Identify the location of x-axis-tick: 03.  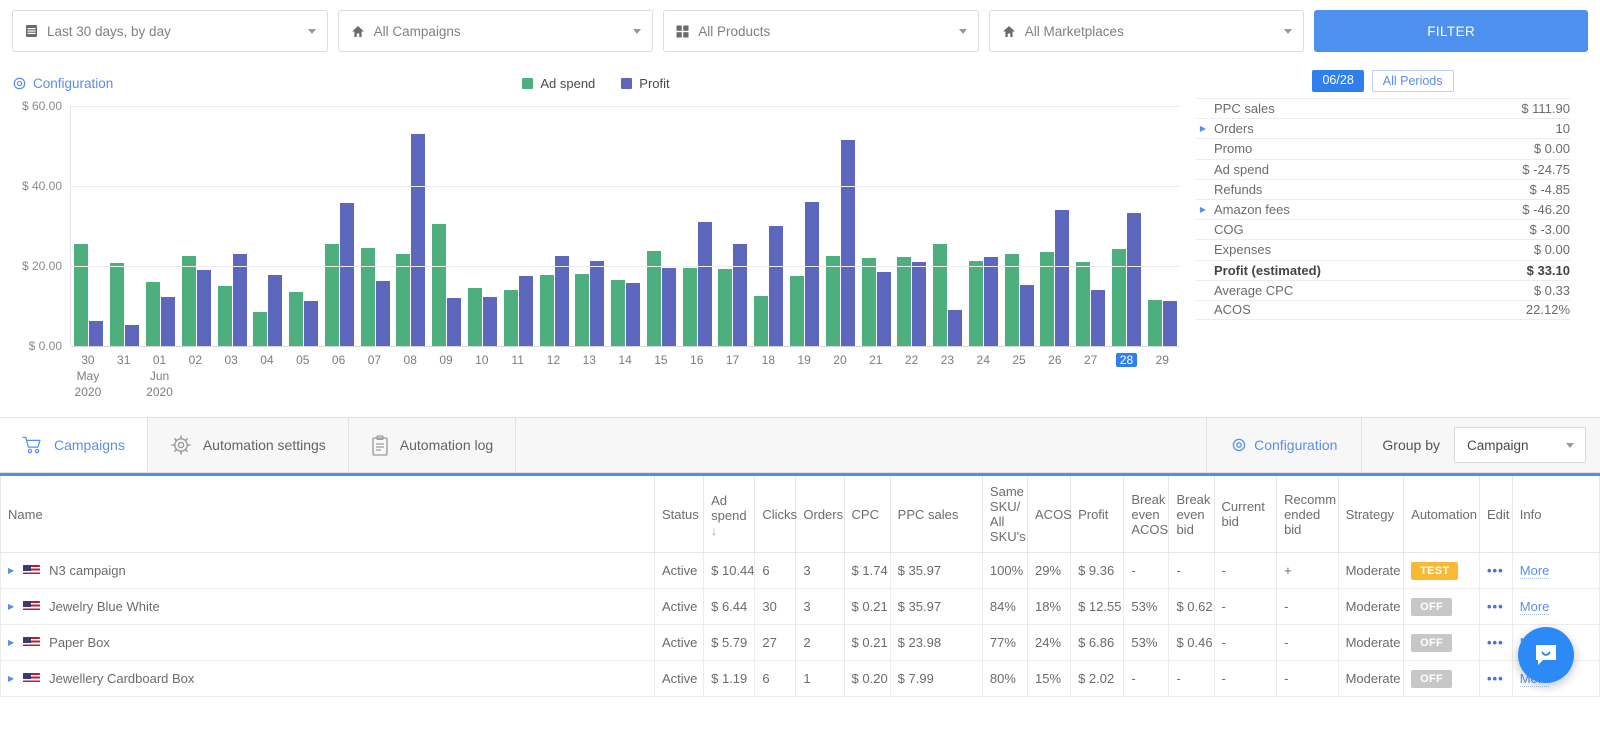
(231, 375).